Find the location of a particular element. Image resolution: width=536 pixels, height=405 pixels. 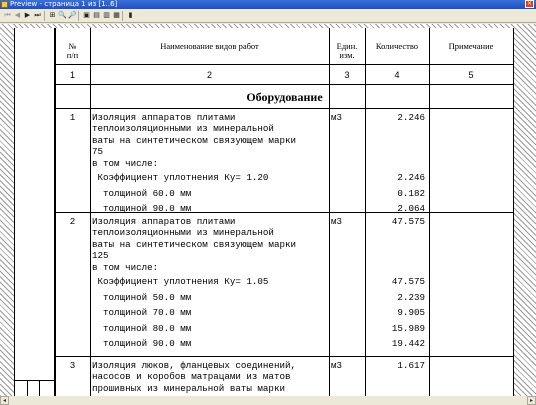

zoom-fit-icon: ⊞ is located at coordinates (52, 15).